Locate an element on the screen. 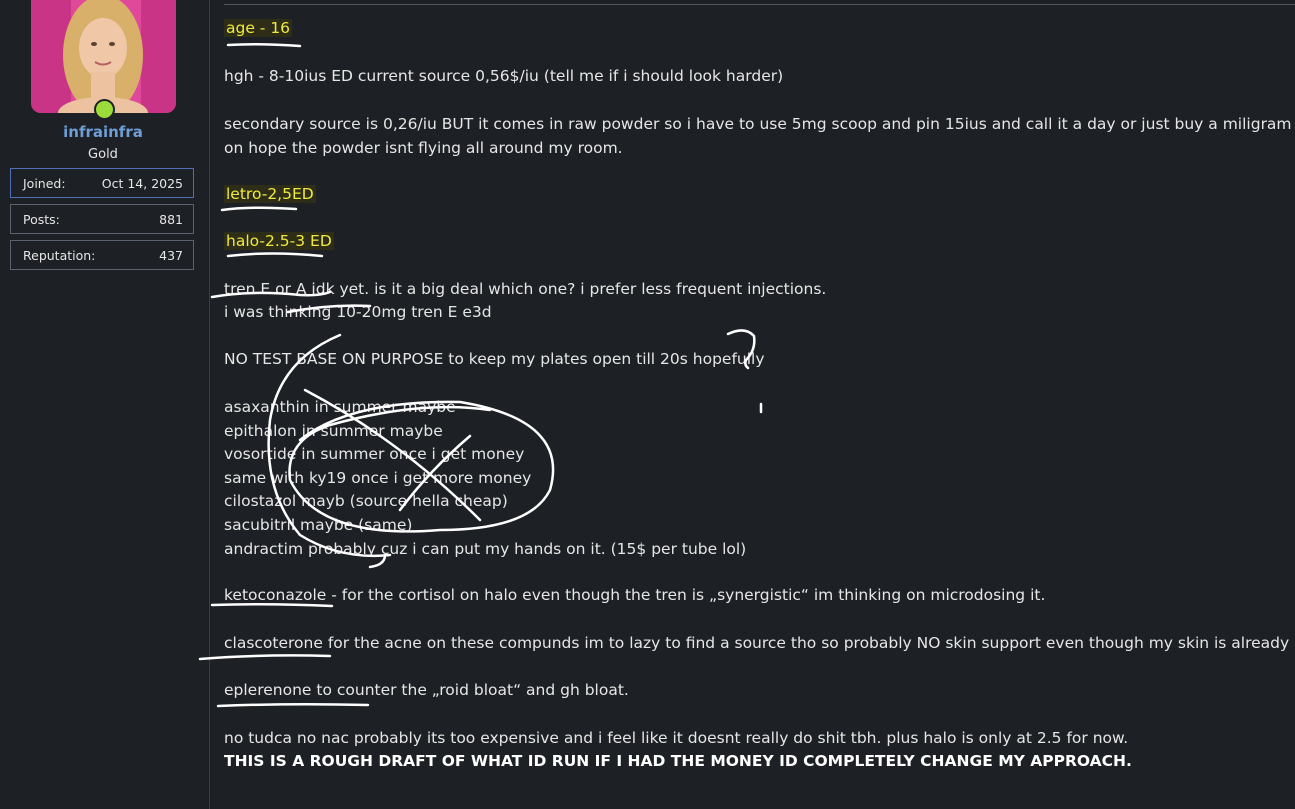 Image resolution: width=1295 pixels, height=809 pixels. list-item: same with ky19 once i get more money is located at coordinates (378, 478).